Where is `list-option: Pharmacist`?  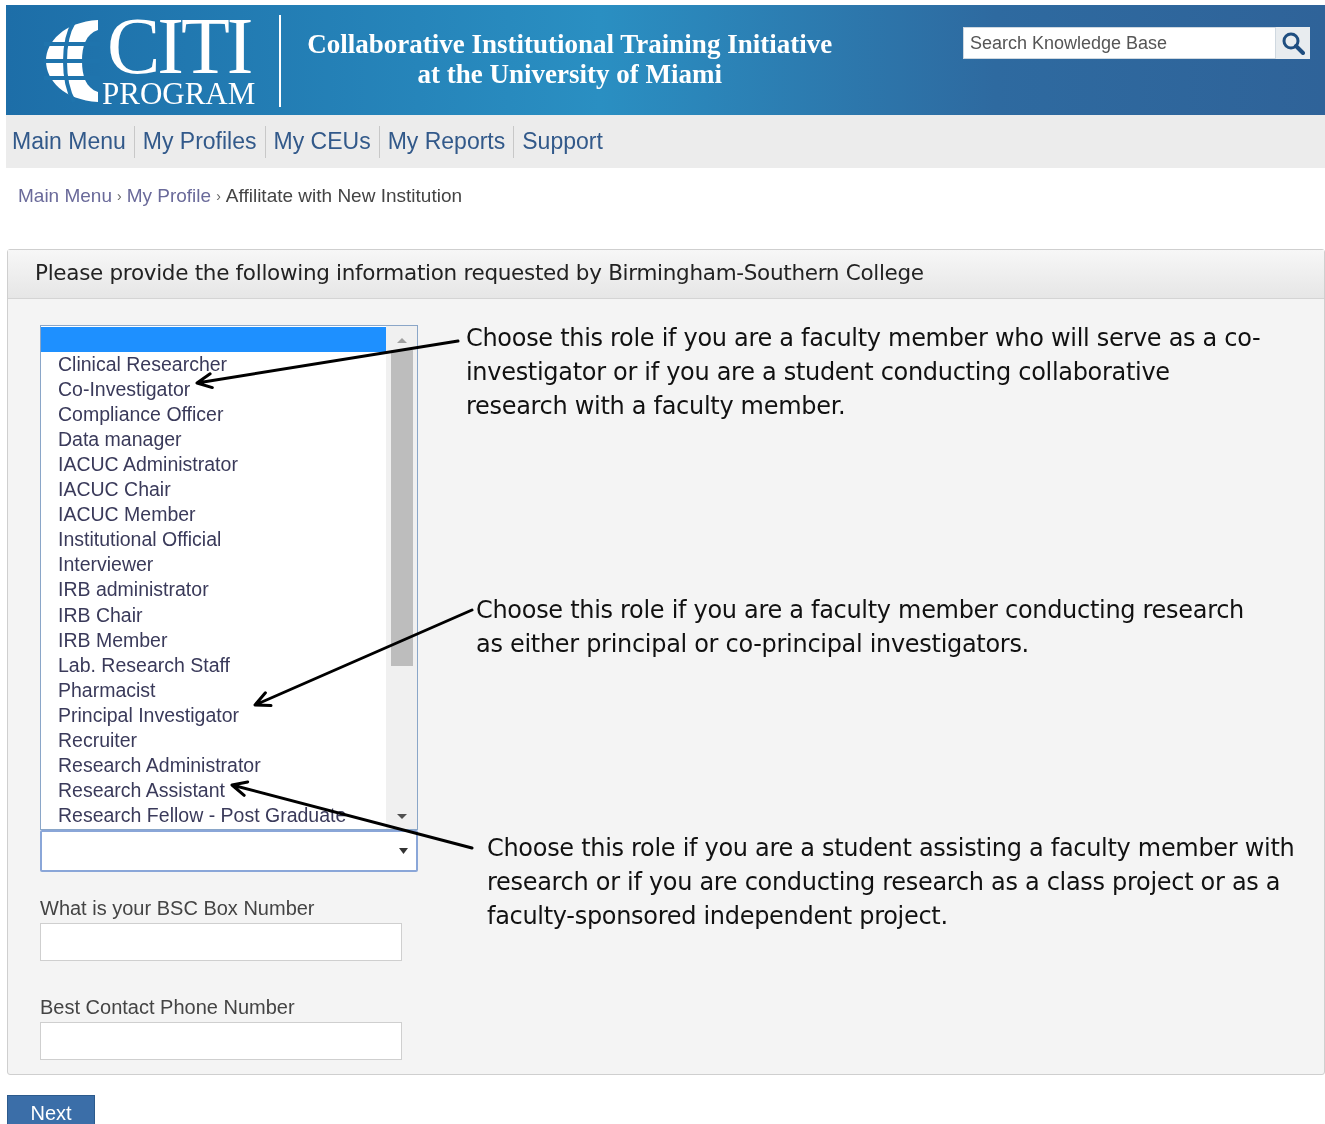 list-option: Pharmacist is located at coordinates (213, 690).